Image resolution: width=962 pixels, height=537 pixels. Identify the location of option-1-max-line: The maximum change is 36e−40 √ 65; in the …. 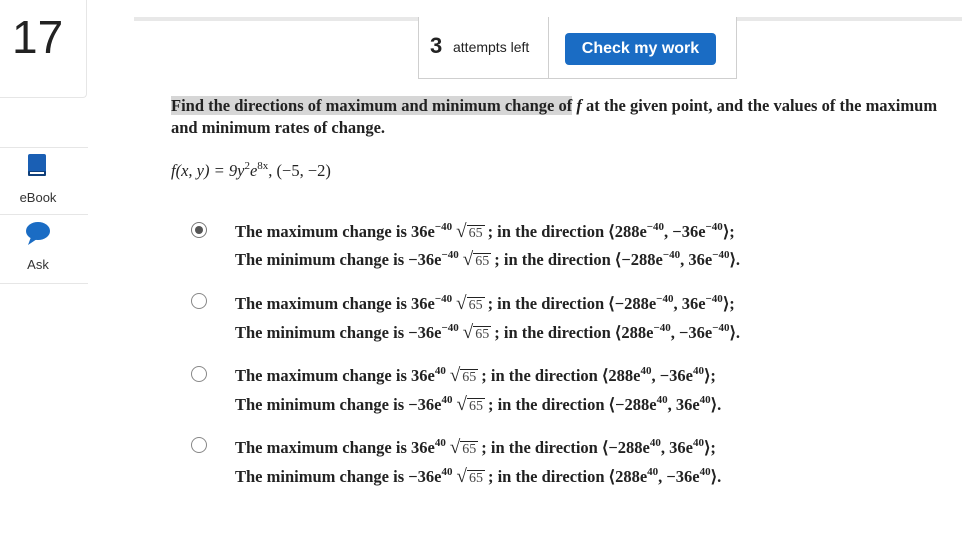
(485, 232).